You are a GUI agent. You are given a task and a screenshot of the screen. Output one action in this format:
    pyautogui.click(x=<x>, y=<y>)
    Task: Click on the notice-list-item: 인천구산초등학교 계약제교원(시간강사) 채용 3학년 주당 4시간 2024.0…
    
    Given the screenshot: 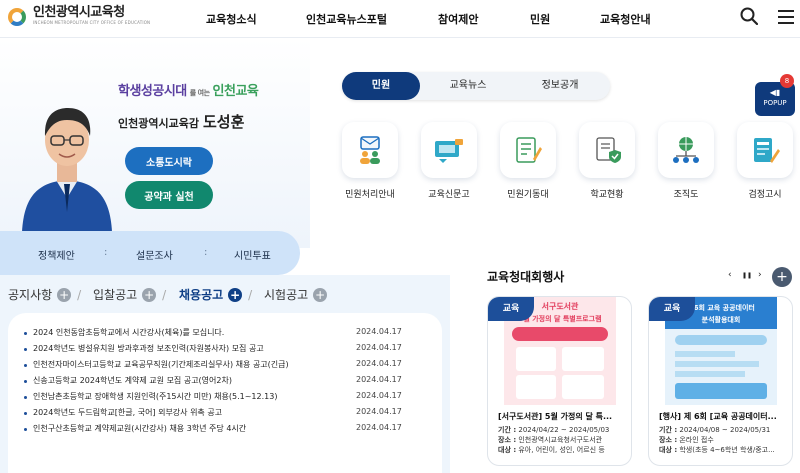 What is the action you would take?
    pyautogui.click(x=213, y=431)
    